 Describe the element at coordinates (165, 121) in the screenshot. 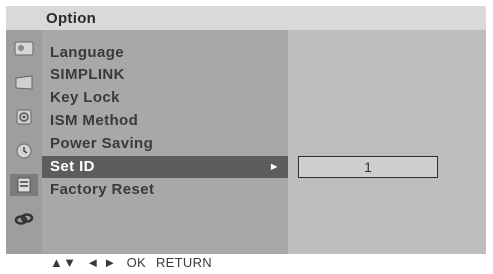

I see `menu-item-ism-method: ISM Method` at that location.